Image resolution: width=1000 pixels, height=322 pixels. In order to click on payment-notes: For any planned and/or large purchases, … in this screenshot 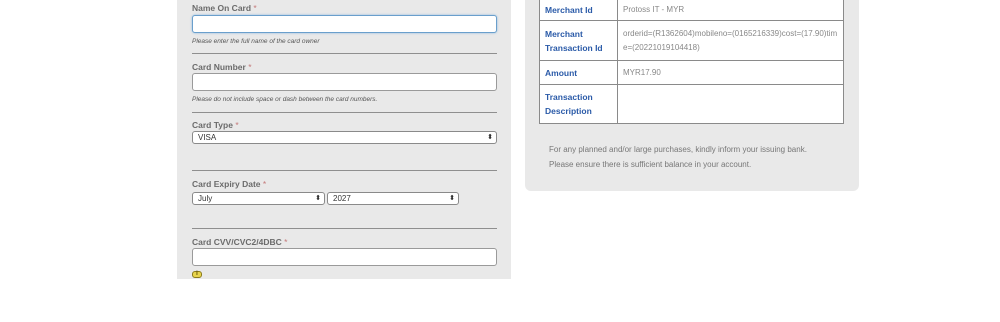, I will do `click(694, 157)`.